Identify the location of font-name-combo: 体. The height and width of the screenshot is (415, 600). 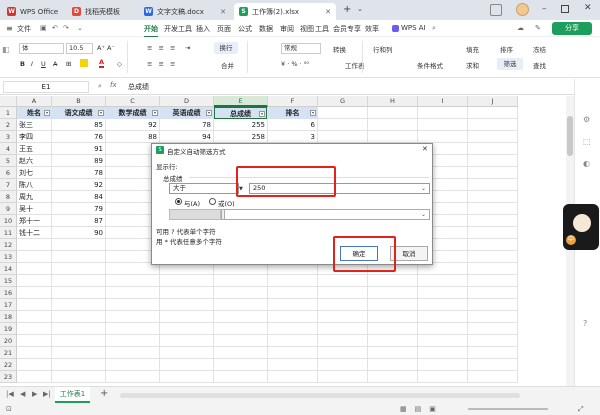
(41, 48).